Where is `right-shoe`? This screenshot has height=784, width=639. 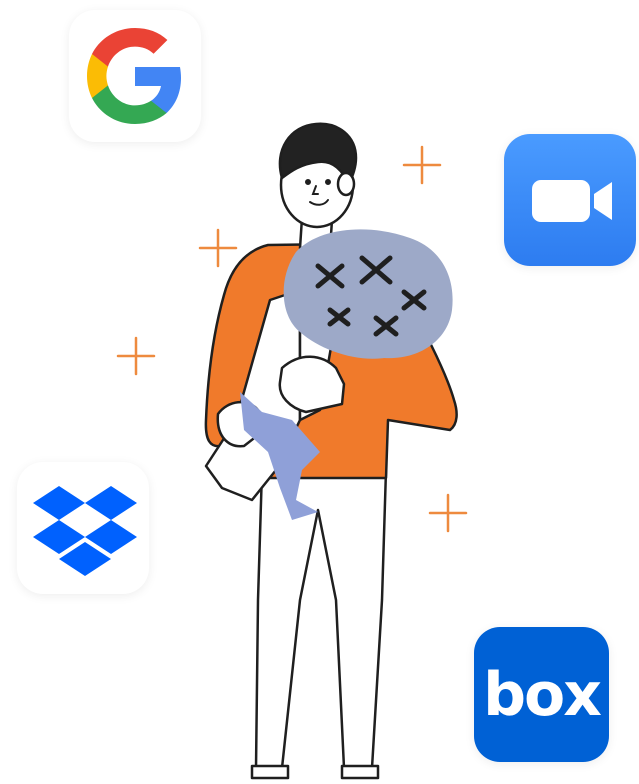 right-shoe is located at coordinates (360, 772).